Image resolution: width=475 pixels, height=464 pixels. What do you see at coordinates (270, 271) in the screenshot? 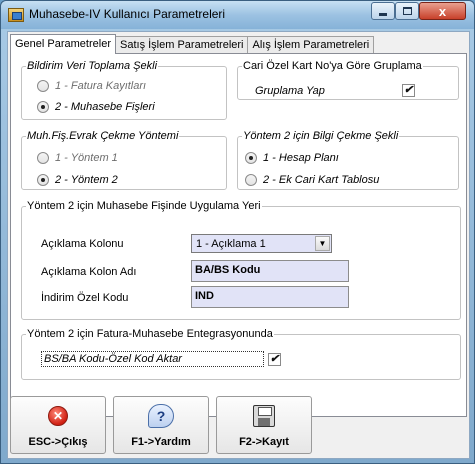
I see `aciklama-kolon-adi-field: BA/BS Kodu` at bounding box center [270, 271].